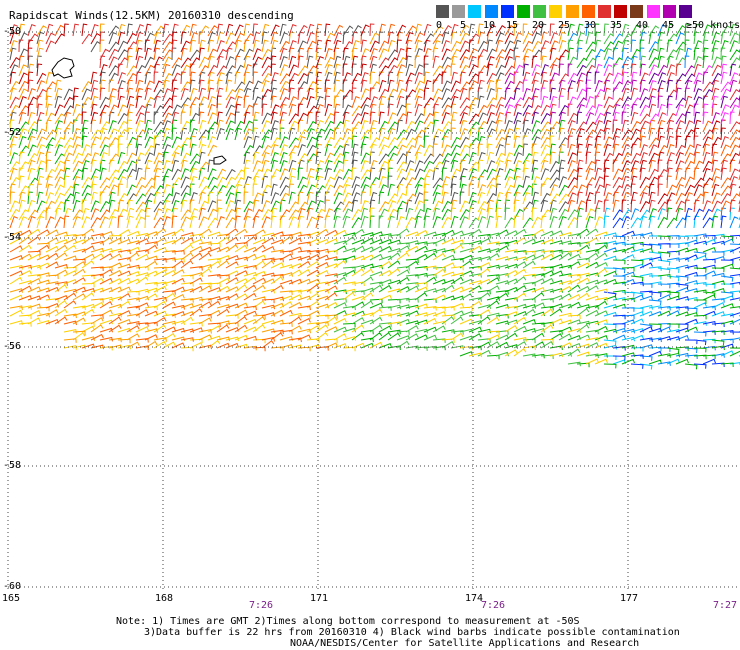 The image size is (740, 650). What do you see at coordinates (12, 586) in the screenshot?
I see `latitude-label: -60` at bounding box center [12, 586].